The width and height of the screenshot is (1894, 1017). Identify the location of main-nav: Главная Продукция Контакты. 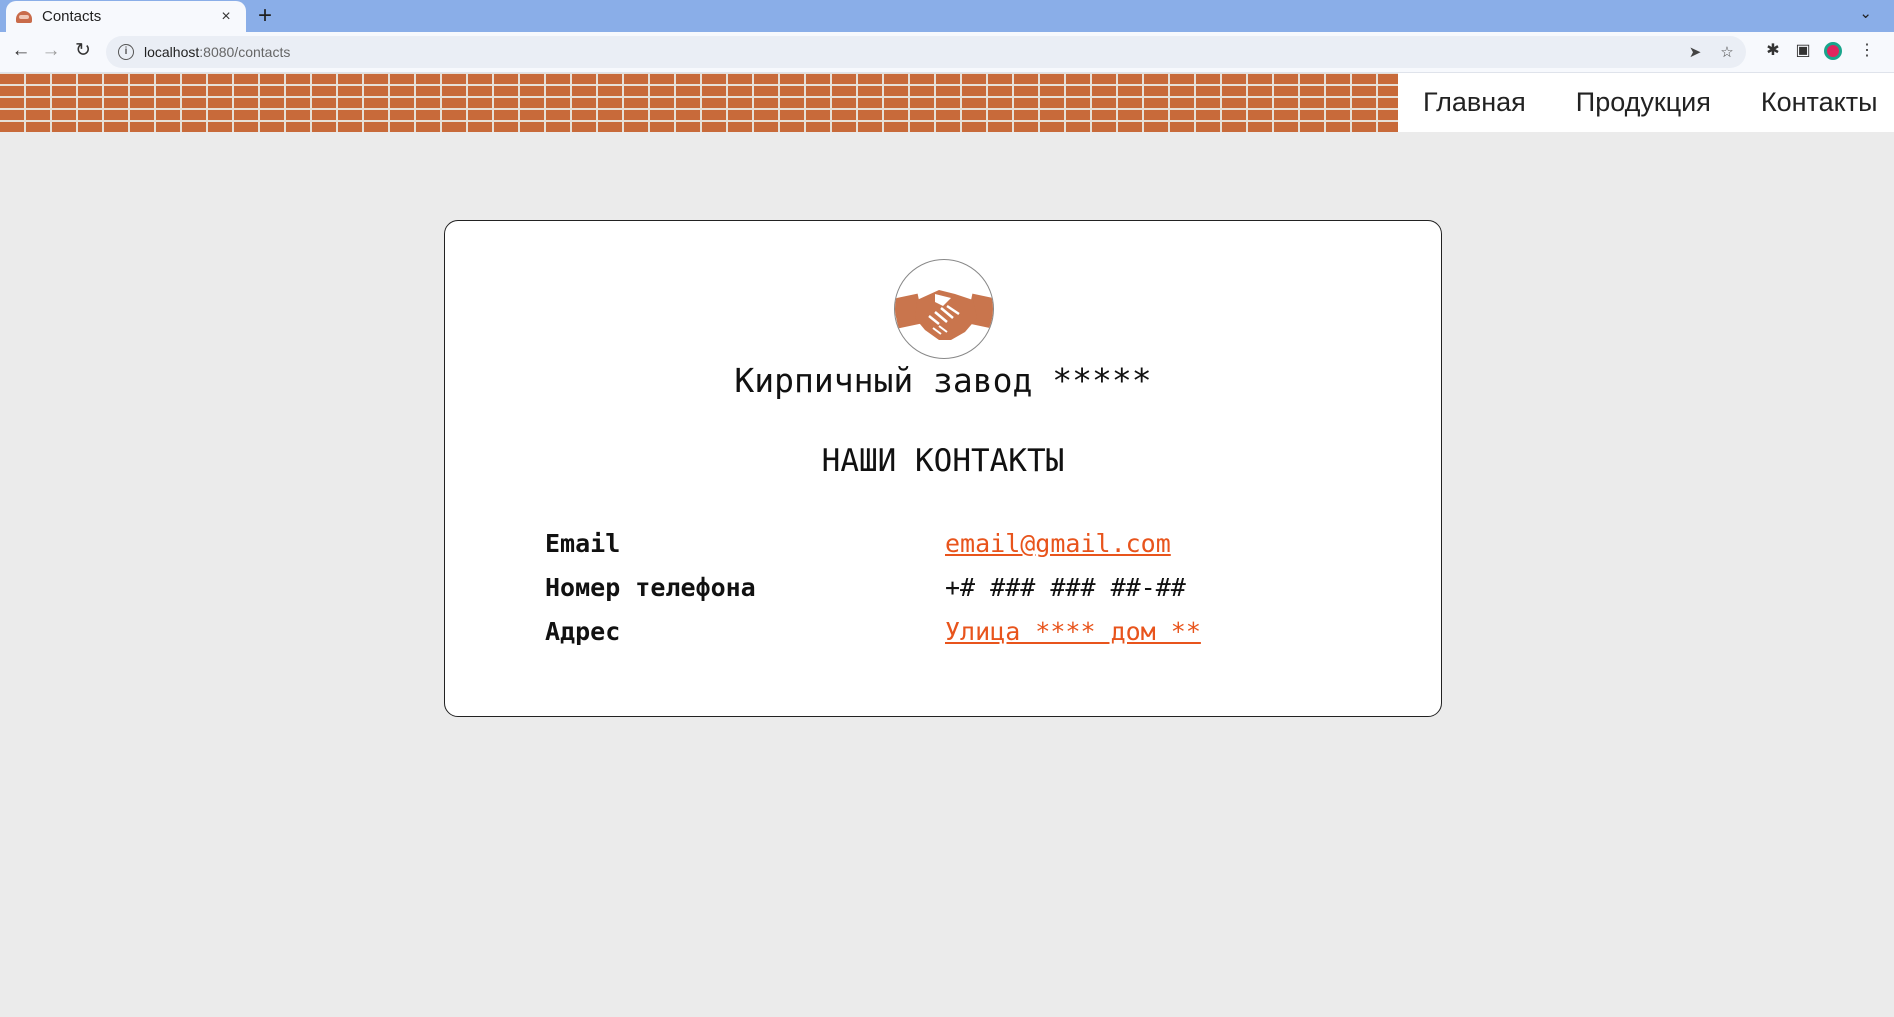
(1646, 102).